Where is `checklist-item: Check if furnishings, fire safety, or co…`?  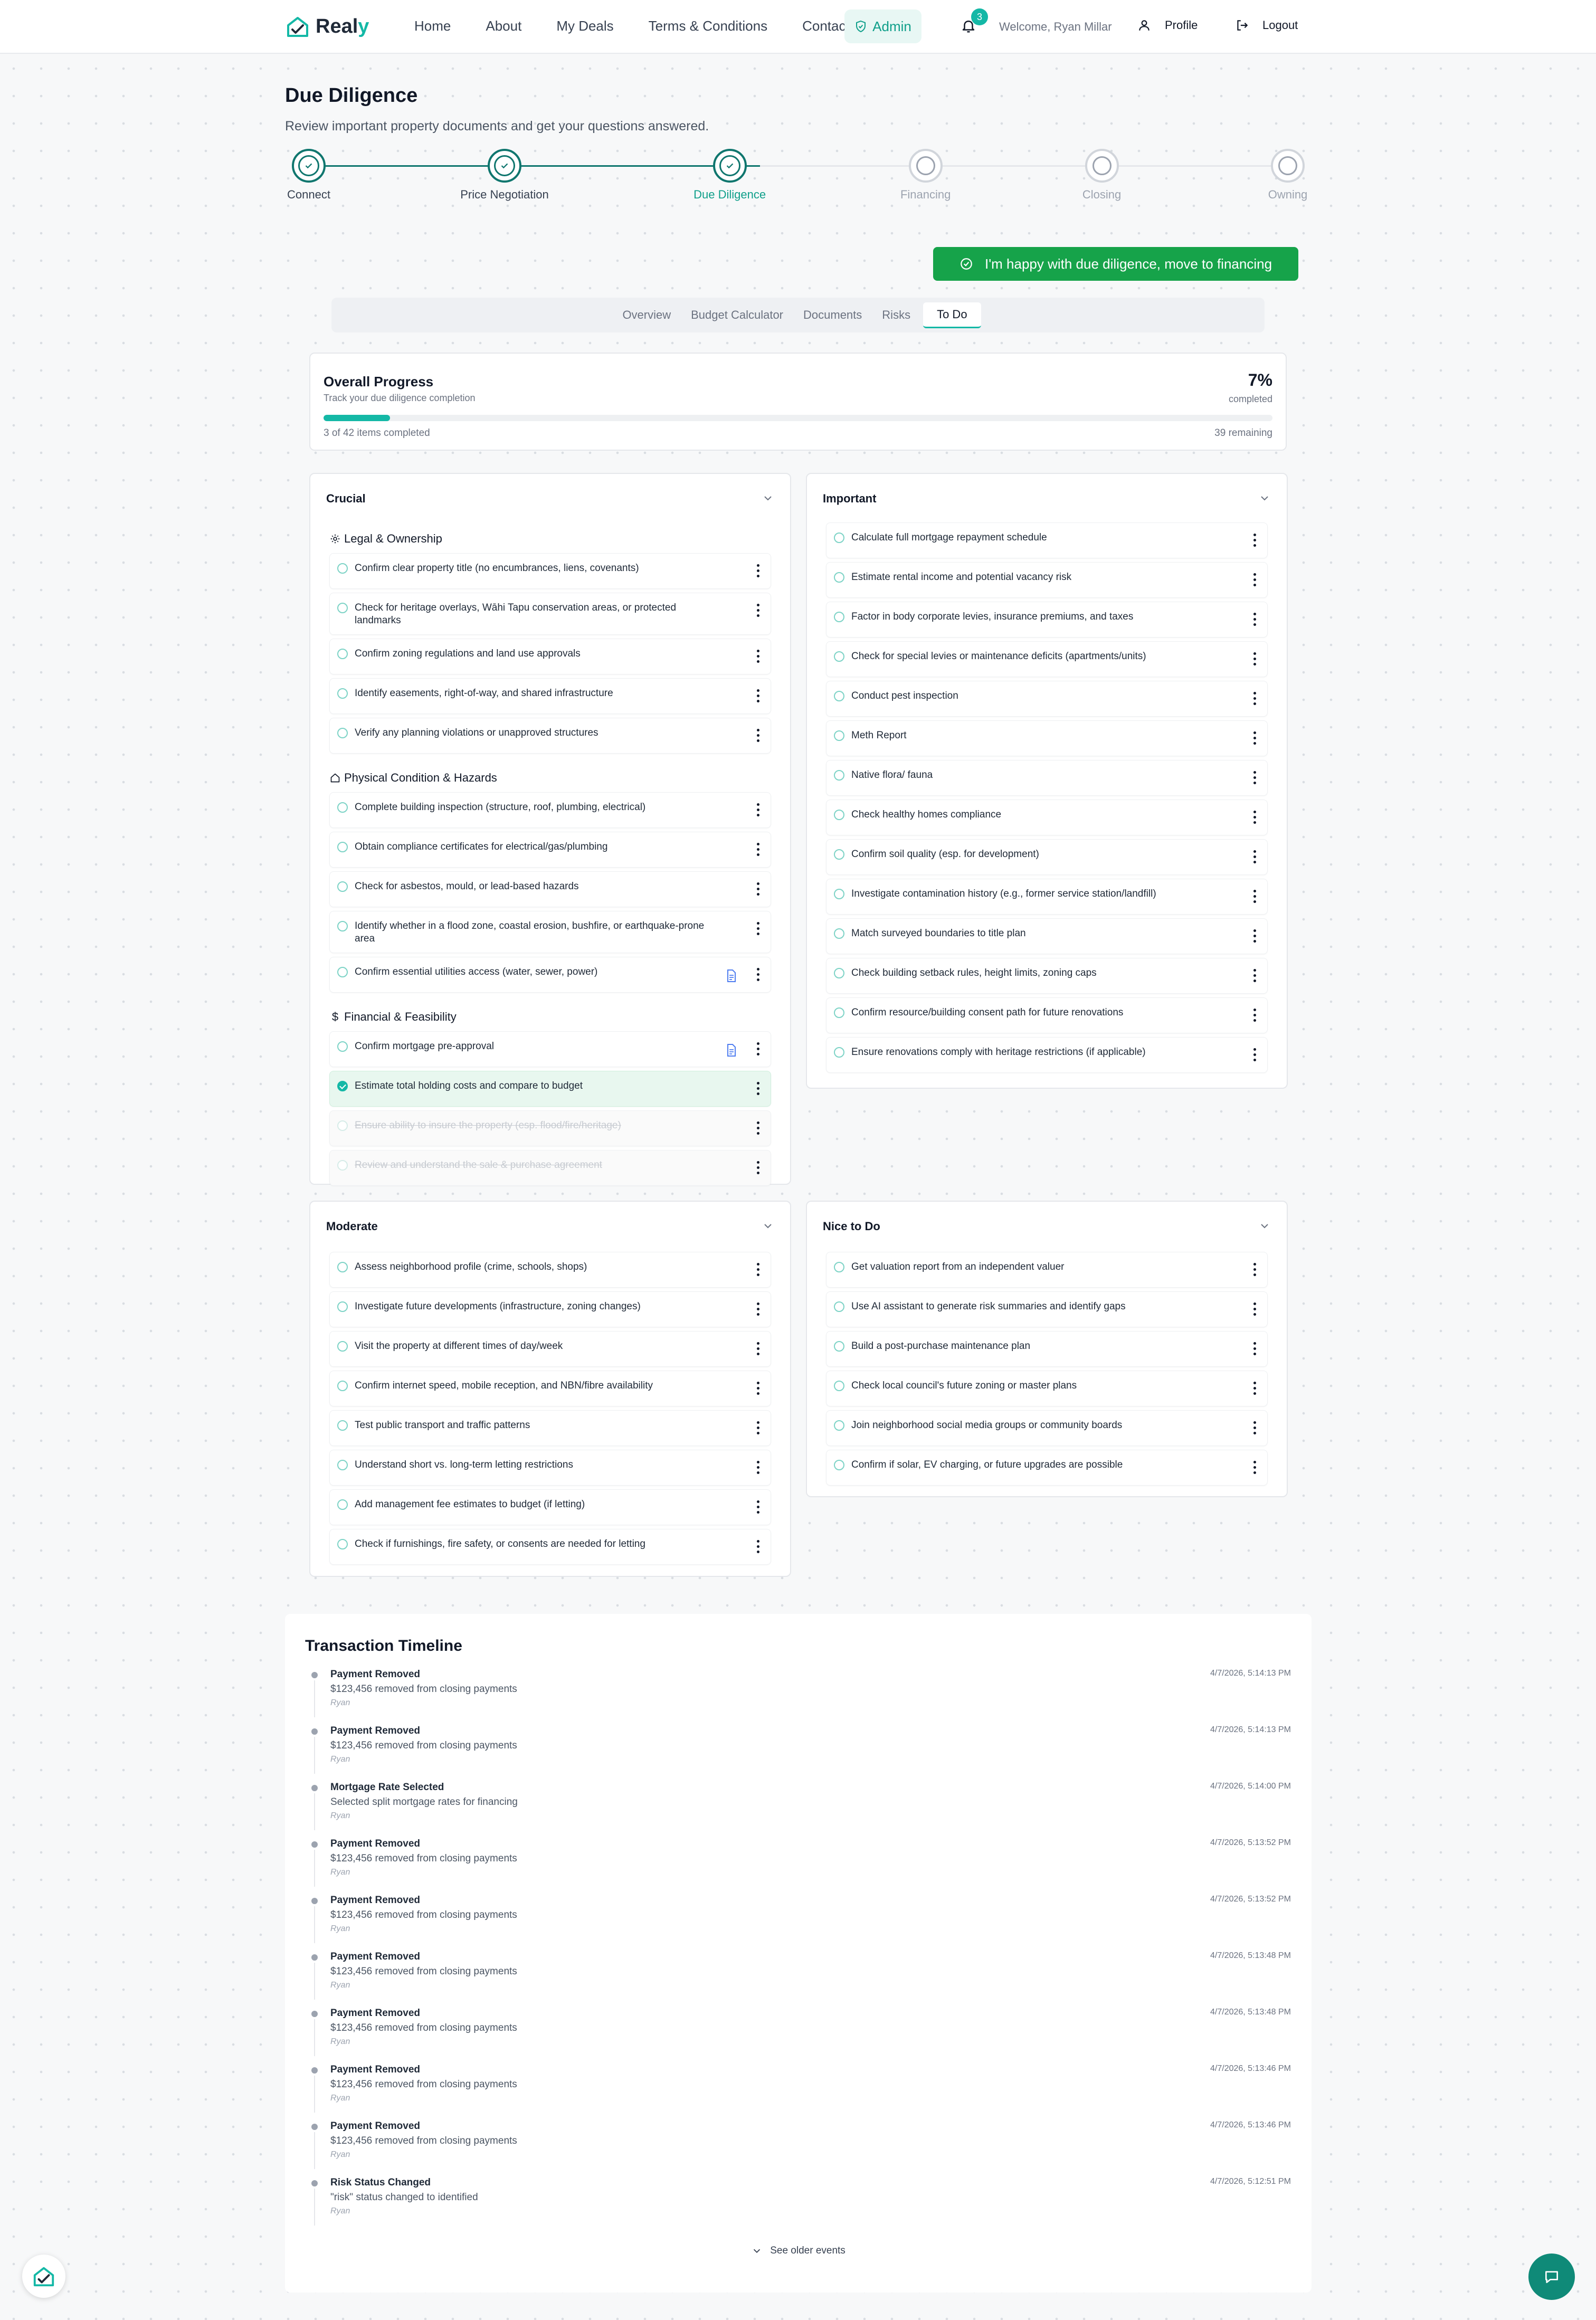
checklist-item: Check if furnishings, fire safety, or co… is located at coordinates (550, 1547).